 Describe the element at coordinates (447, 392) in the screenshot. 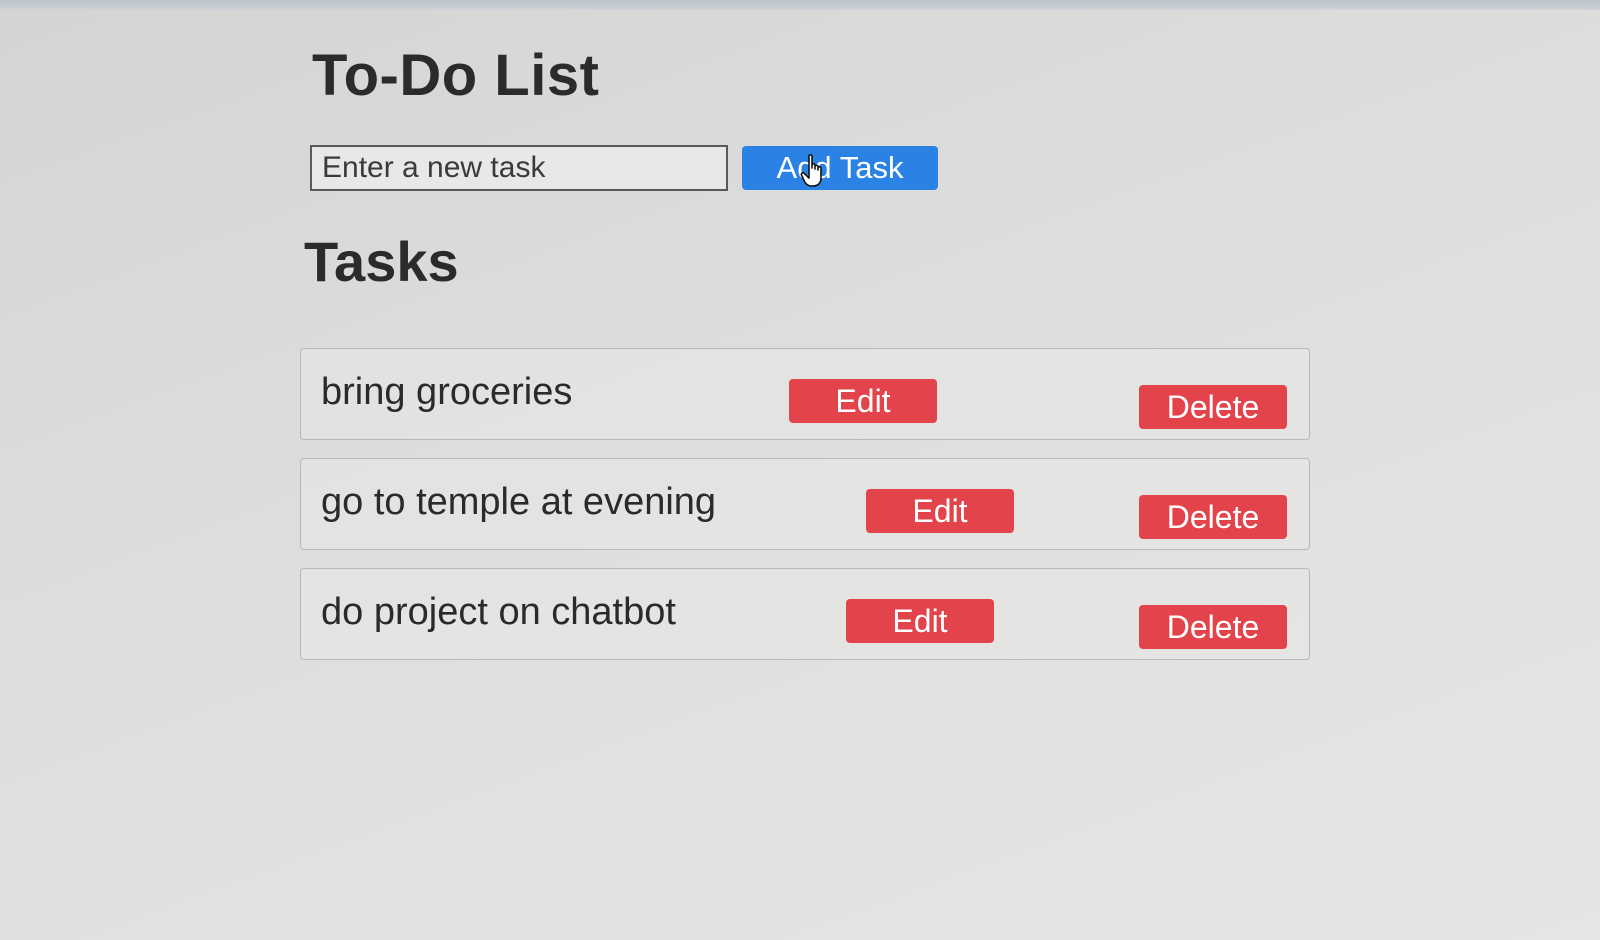

I see `task-text: bring groceries` at that location.